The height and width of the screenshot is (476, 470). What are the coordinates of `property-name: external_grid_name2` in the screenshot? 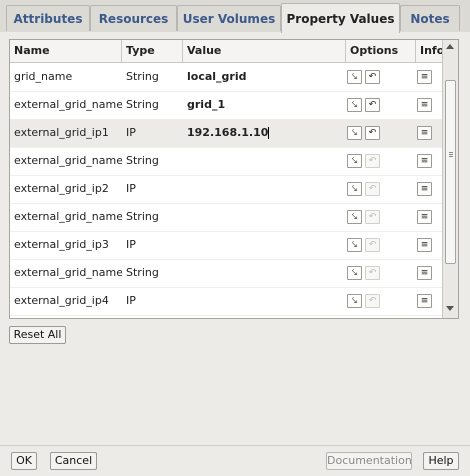 It's located at (68, 160).